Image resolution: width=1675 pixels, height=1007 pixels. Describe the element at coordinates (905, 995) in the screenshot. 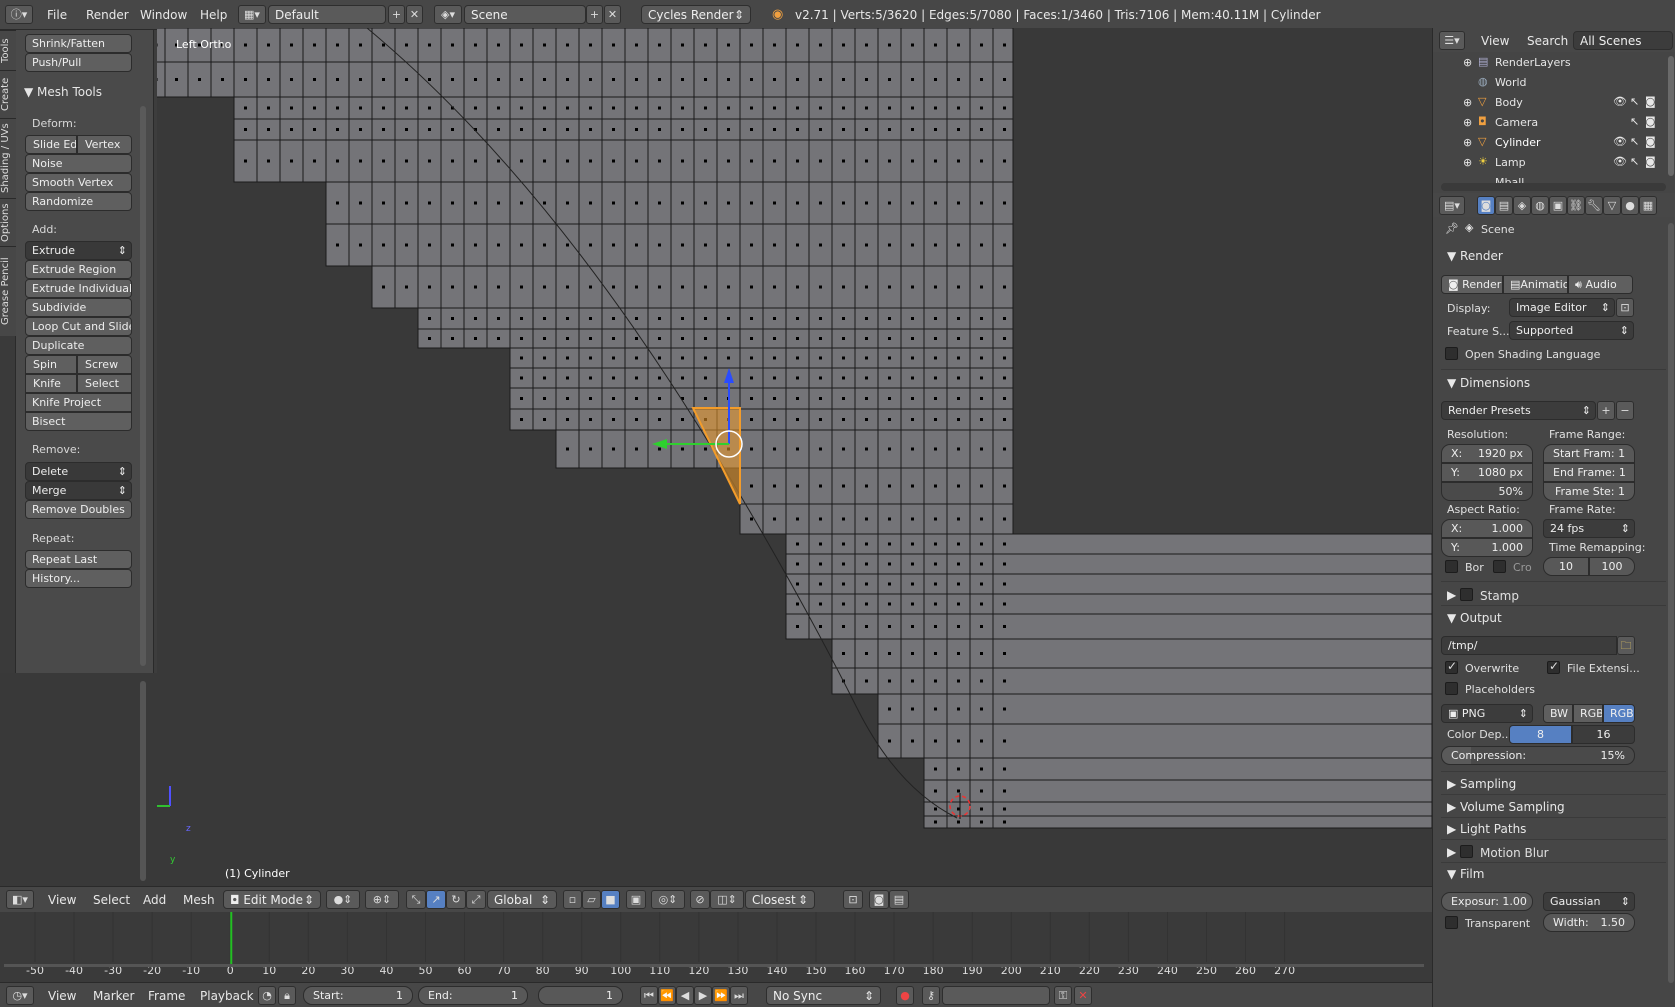

I see `record-icon: ●` at that location.